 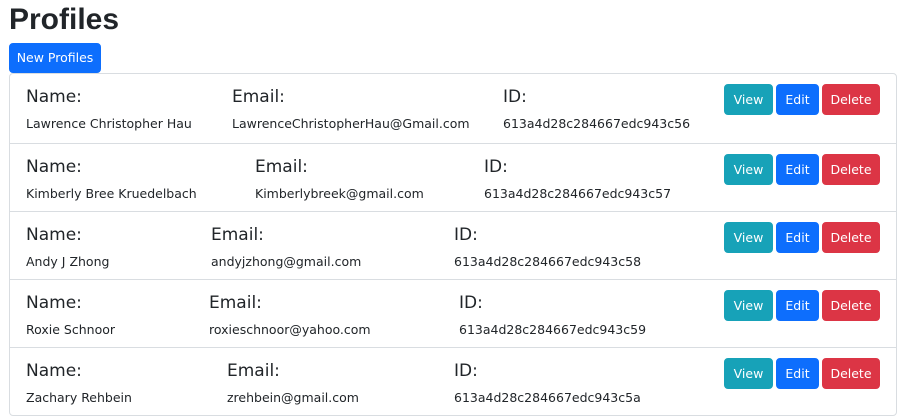 What do you see at coordinates (339, 179) in the screenshot?
I see `email-field: Email: Kimberlybreek@gmail.com` at bounding box center [339, 179].